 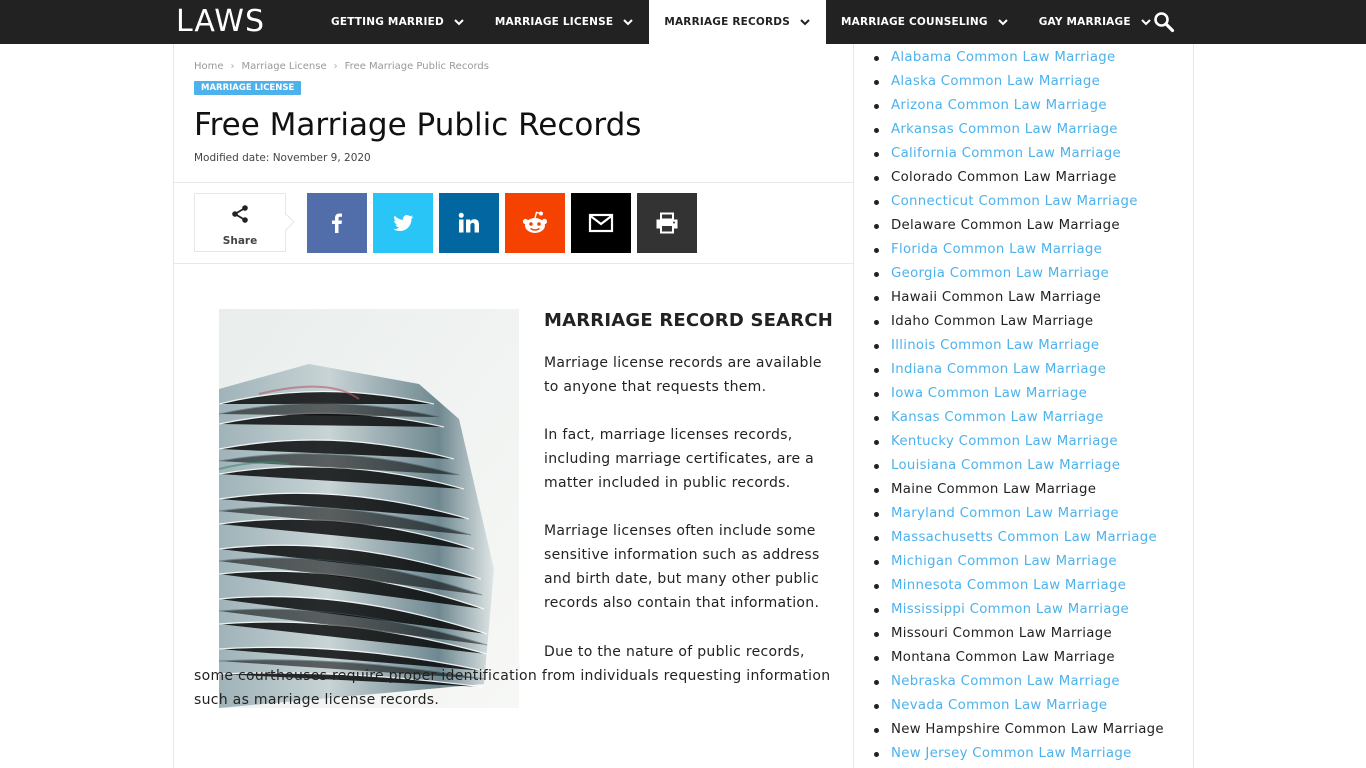 What do you see at coordinates (564, 22) in the screenshot?
I see `nav-marriage-license: MARRIAGE LICENSE` at bounding box center [564, 22].